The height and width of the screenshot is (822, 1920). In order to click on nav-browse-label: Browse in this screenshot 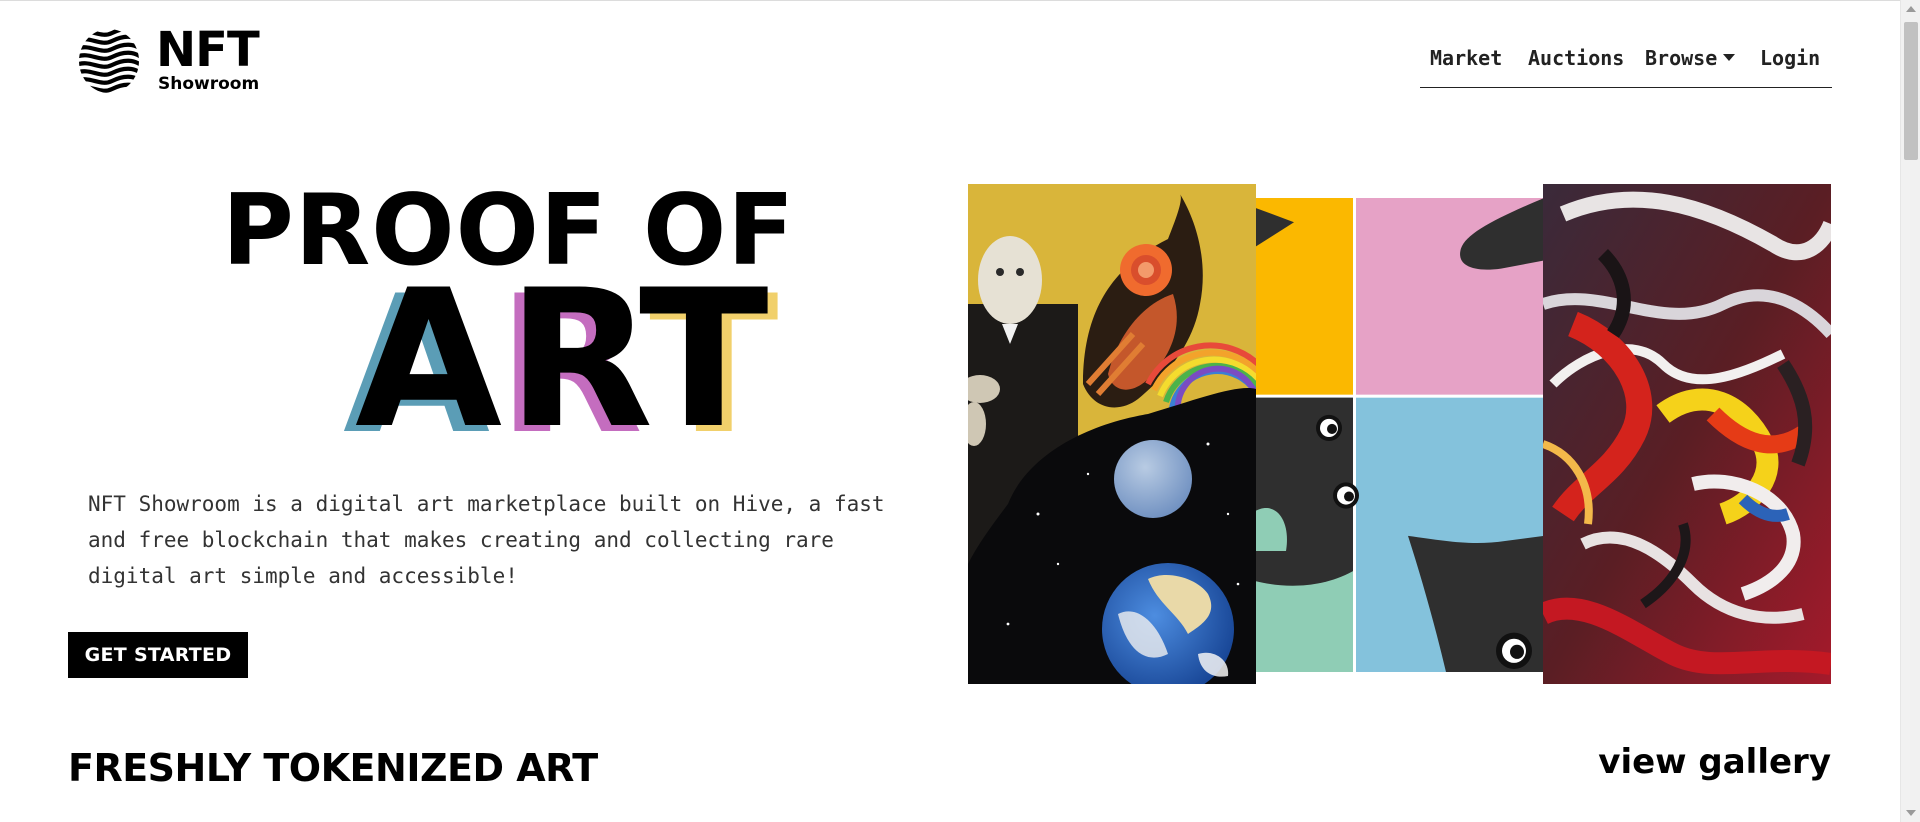, I will do `click(1681, 58)`.